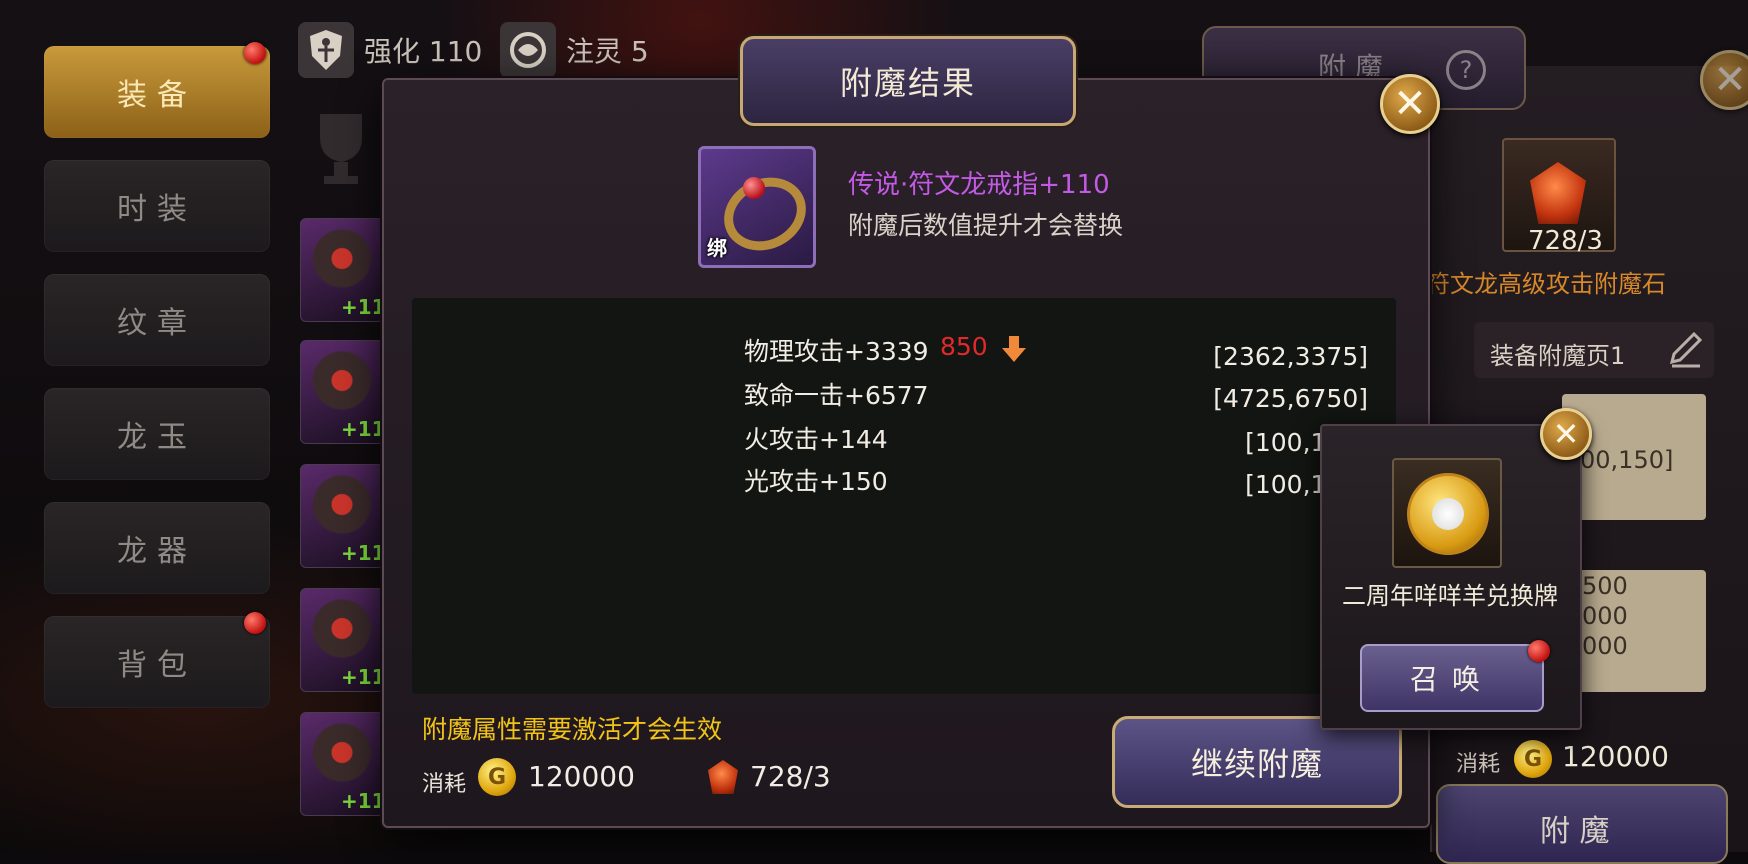 The image size is (1748, 864). What do you see at coordinates (157, 548) in the screenshot?
I see `tab-dragon-artifact: 龙器` at bounding box center [157, 548].